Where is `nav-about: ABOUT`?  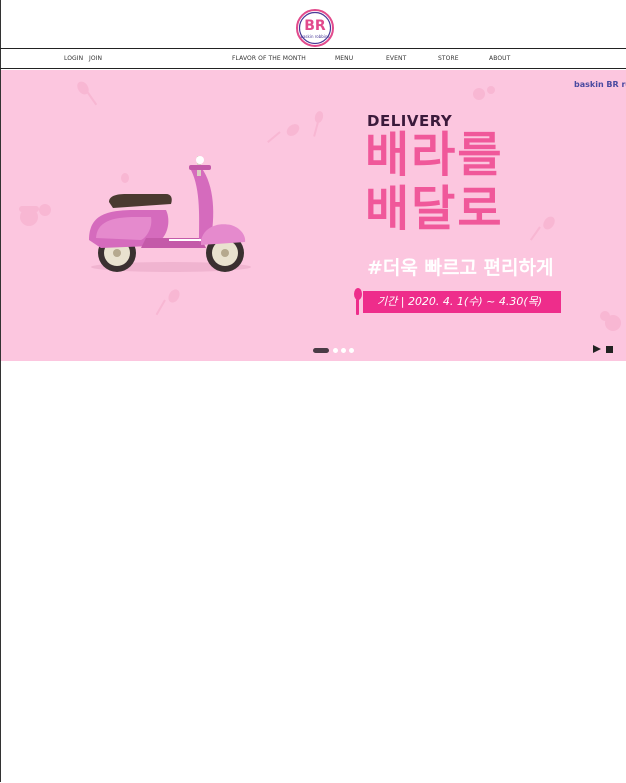 nav-about: ABOUT is located at coordinates (499, 58).